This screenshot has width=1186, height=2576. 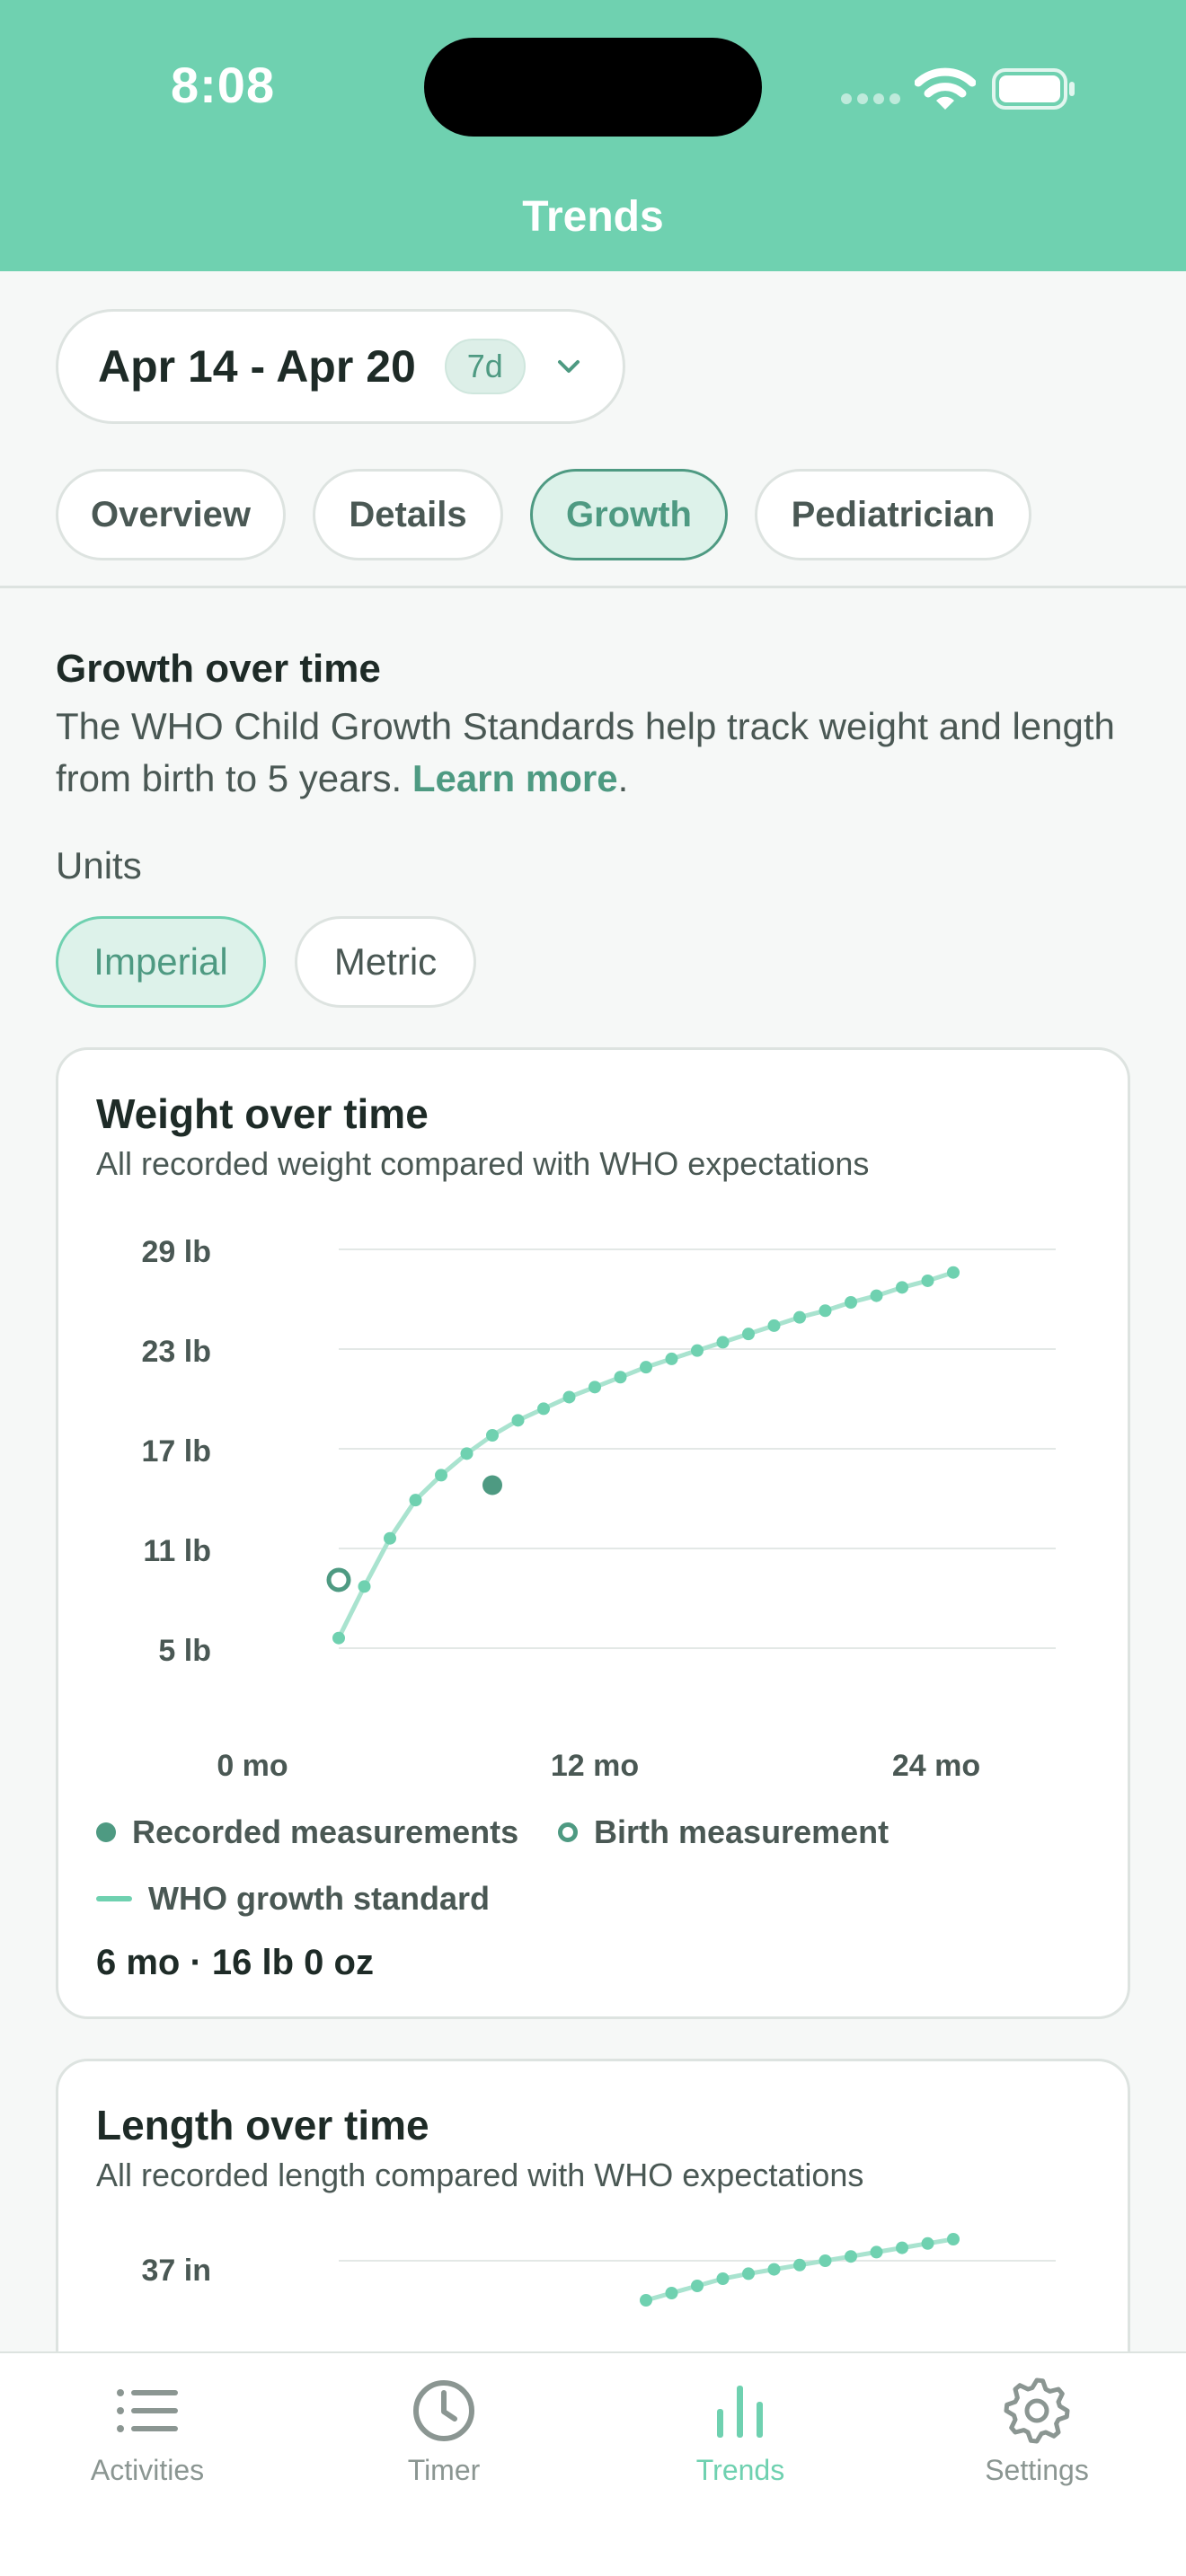 What do you see at coordinates (223, 85) in the screenshot?
I see `status-time: 8:08` at bounding box center [223, 85].